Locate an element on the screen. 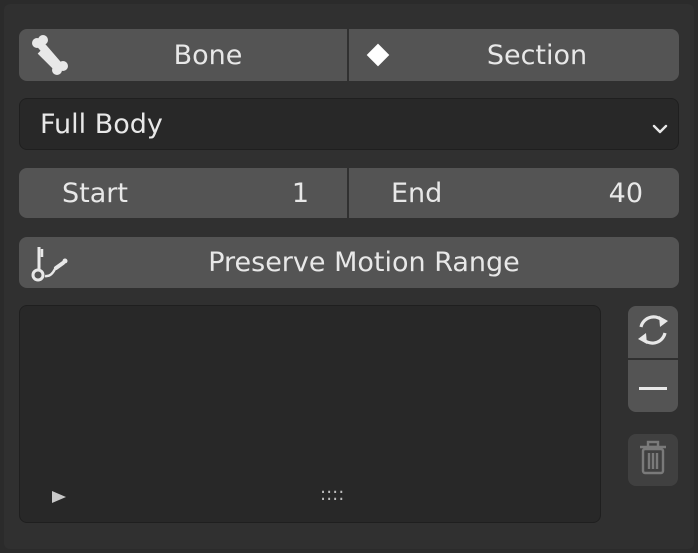 Image resolution: width=698 pixels, height=553 pixels. section-mode-button: Section is located at coordinates (514, 55).